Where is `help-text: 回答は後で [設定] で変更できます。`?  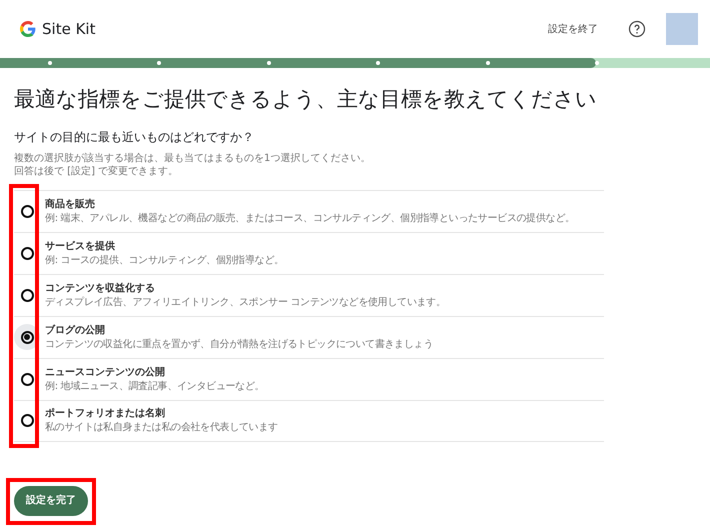 help-text: 回答は後で [設定] で変更できます。 is located at coordinates (97, 171).